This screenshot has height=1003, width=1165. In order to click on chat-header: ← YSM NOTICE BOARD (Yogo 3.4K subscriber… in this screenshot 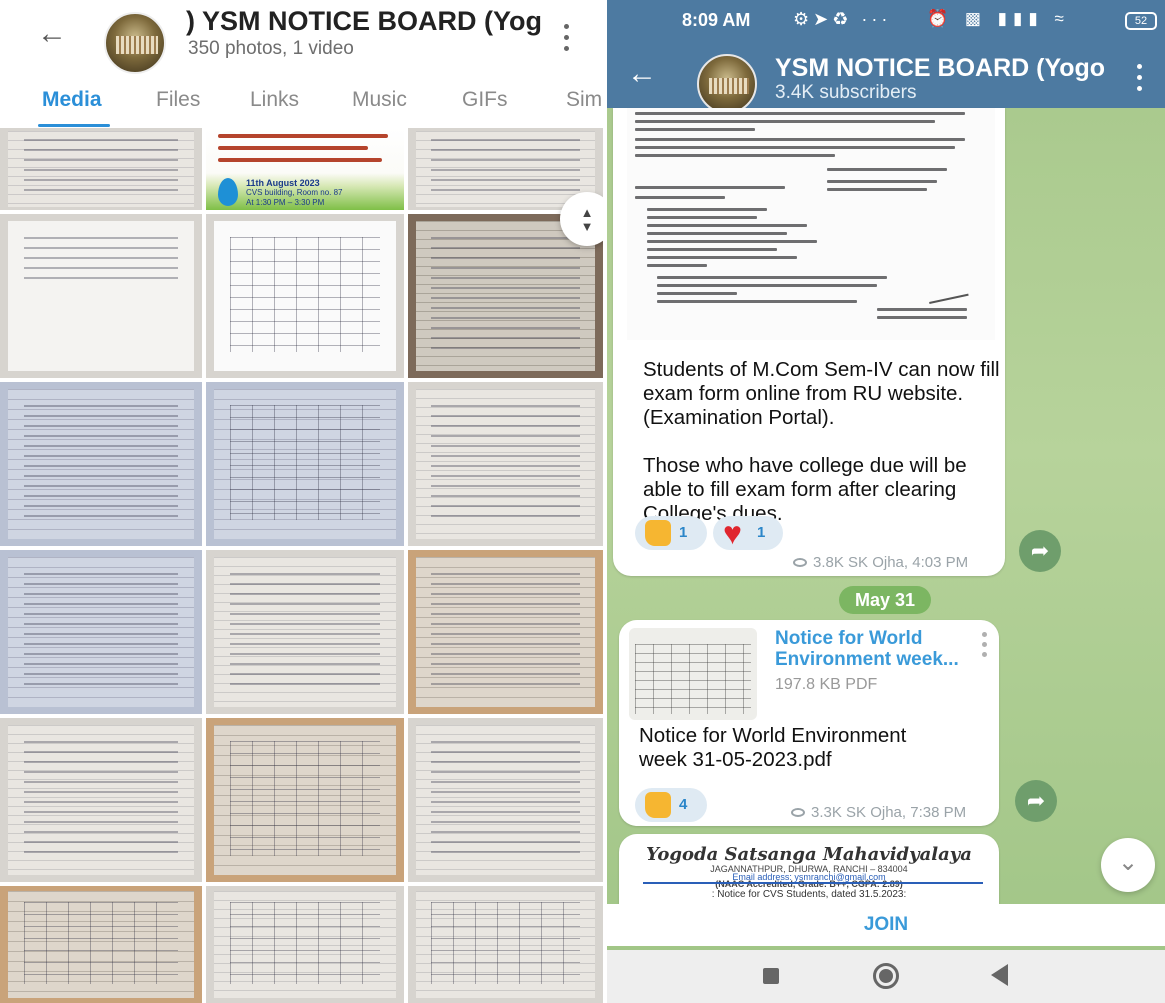, I will do `click(886, 79)`.